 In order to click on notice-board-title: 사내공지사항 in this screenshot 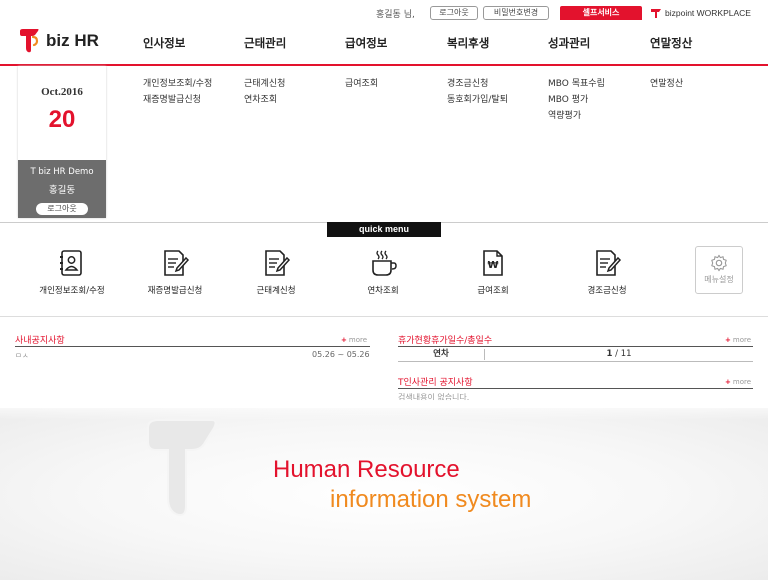, I will do `click(40, 341)`.